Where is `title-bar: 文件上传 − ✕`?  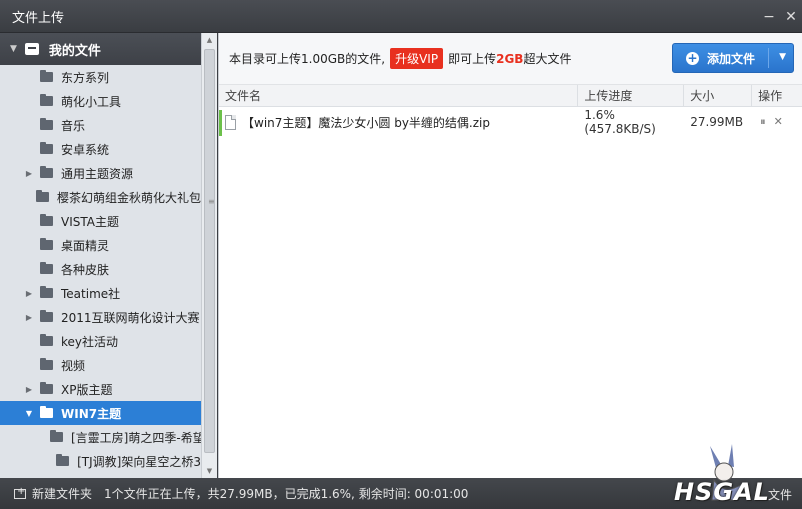
title-bar: 文件上传 − ✕ is located at coordinates (401, 16).